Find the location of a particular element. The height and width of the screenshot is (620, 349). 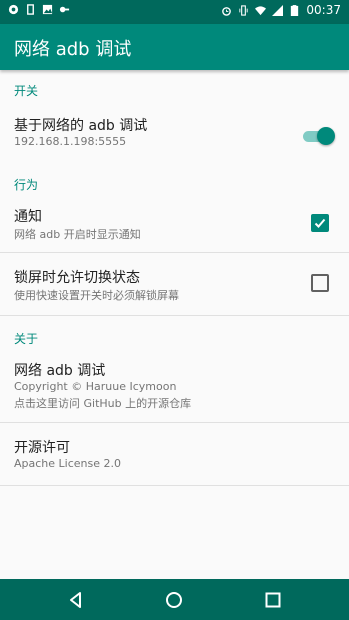

notification-icon is located at coordinates (30, 9).